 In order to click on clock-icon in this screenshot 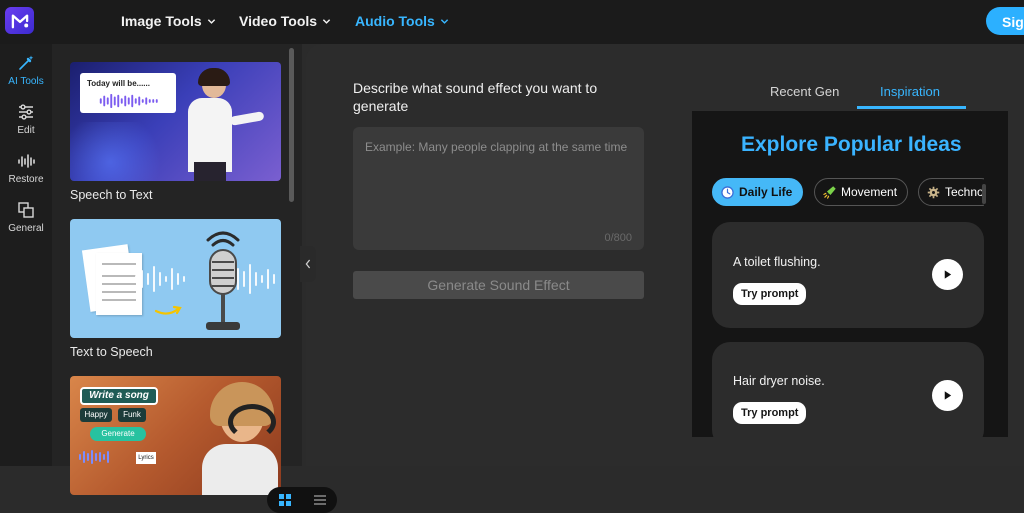, I will do `click(727, 192)`.